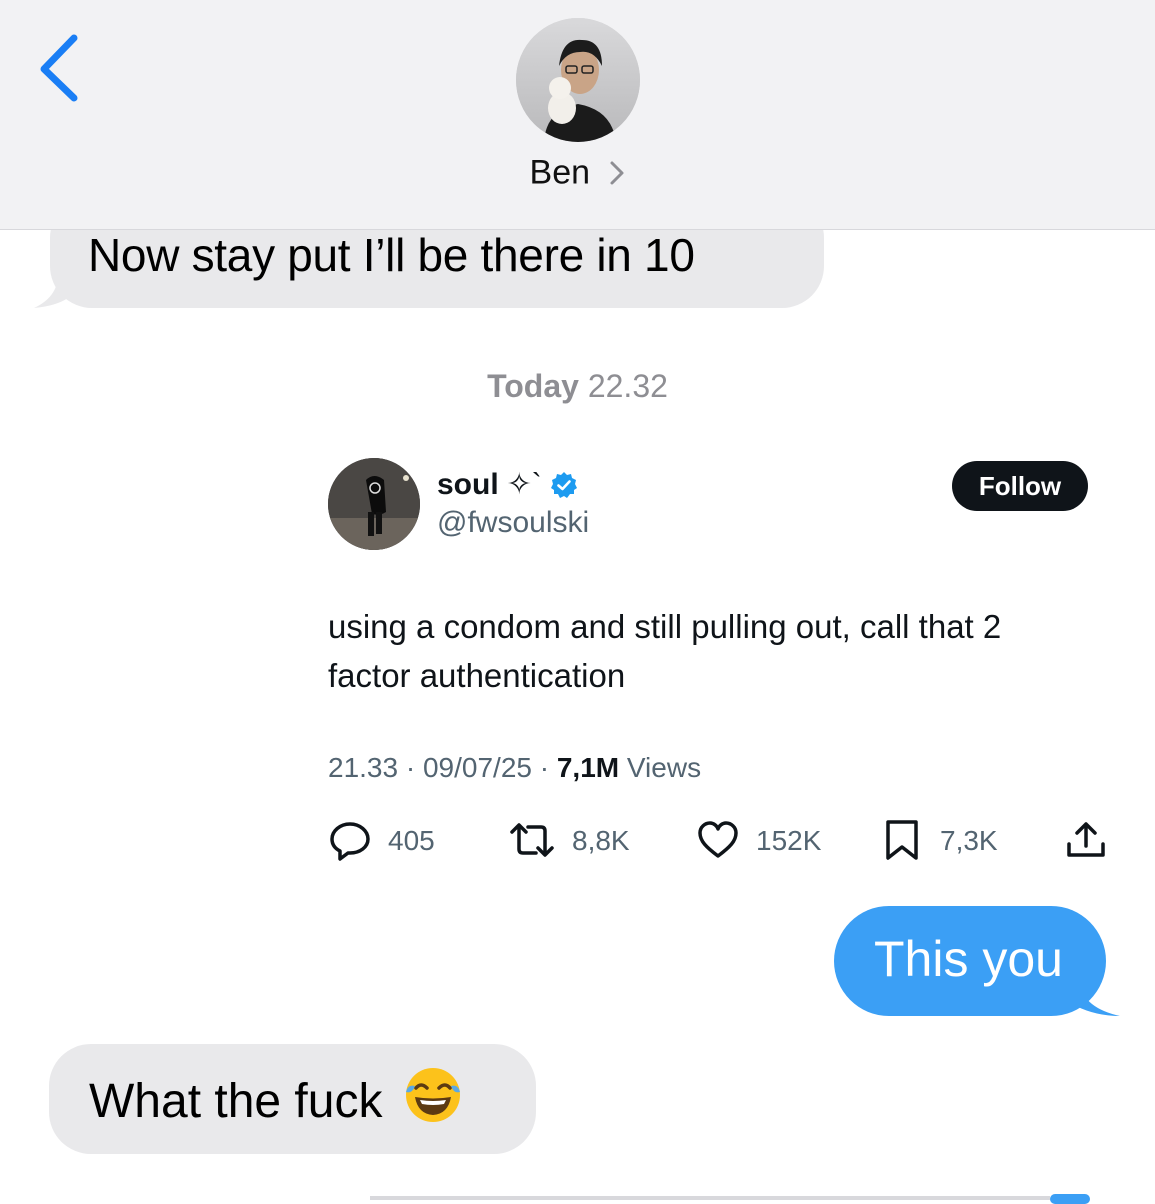  I want to click on contact-name-button: Ben, so click(577, 172).